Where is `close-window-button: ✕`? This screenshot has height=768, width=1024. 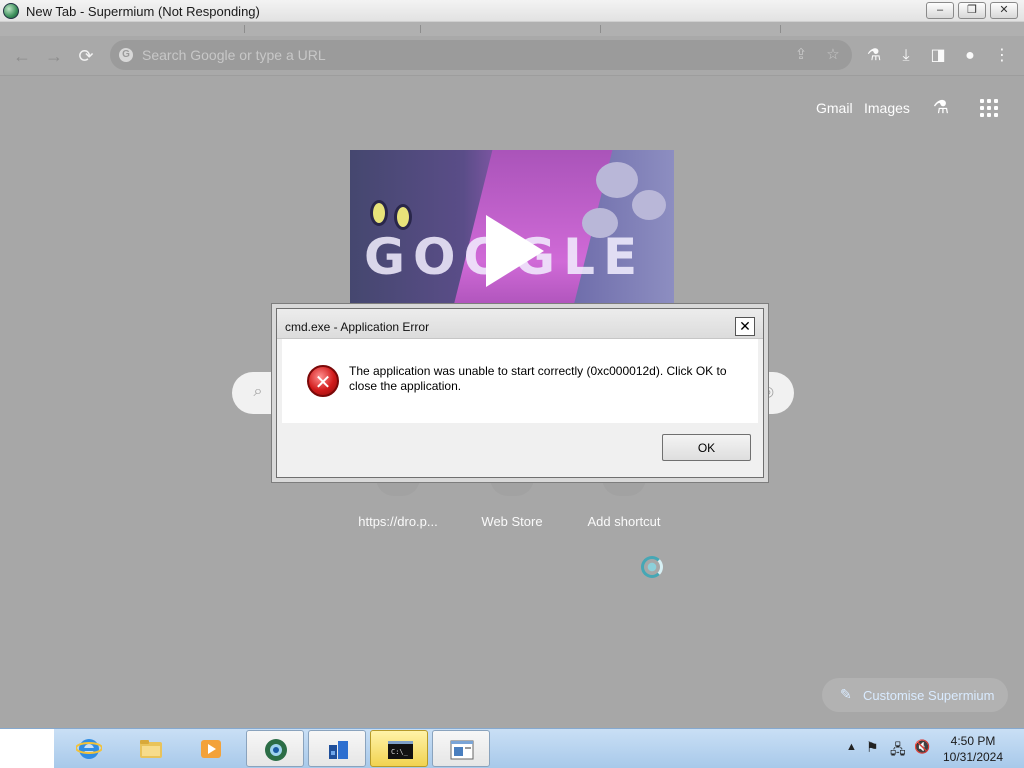
close-window-button: ✕ is located at coordinates (1004, 10).